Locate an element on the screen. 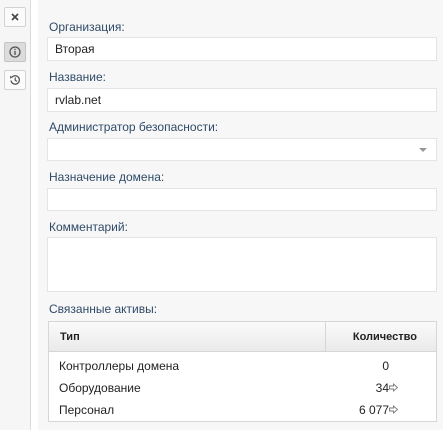  security-admin-select is located at coordinates (242, 149).